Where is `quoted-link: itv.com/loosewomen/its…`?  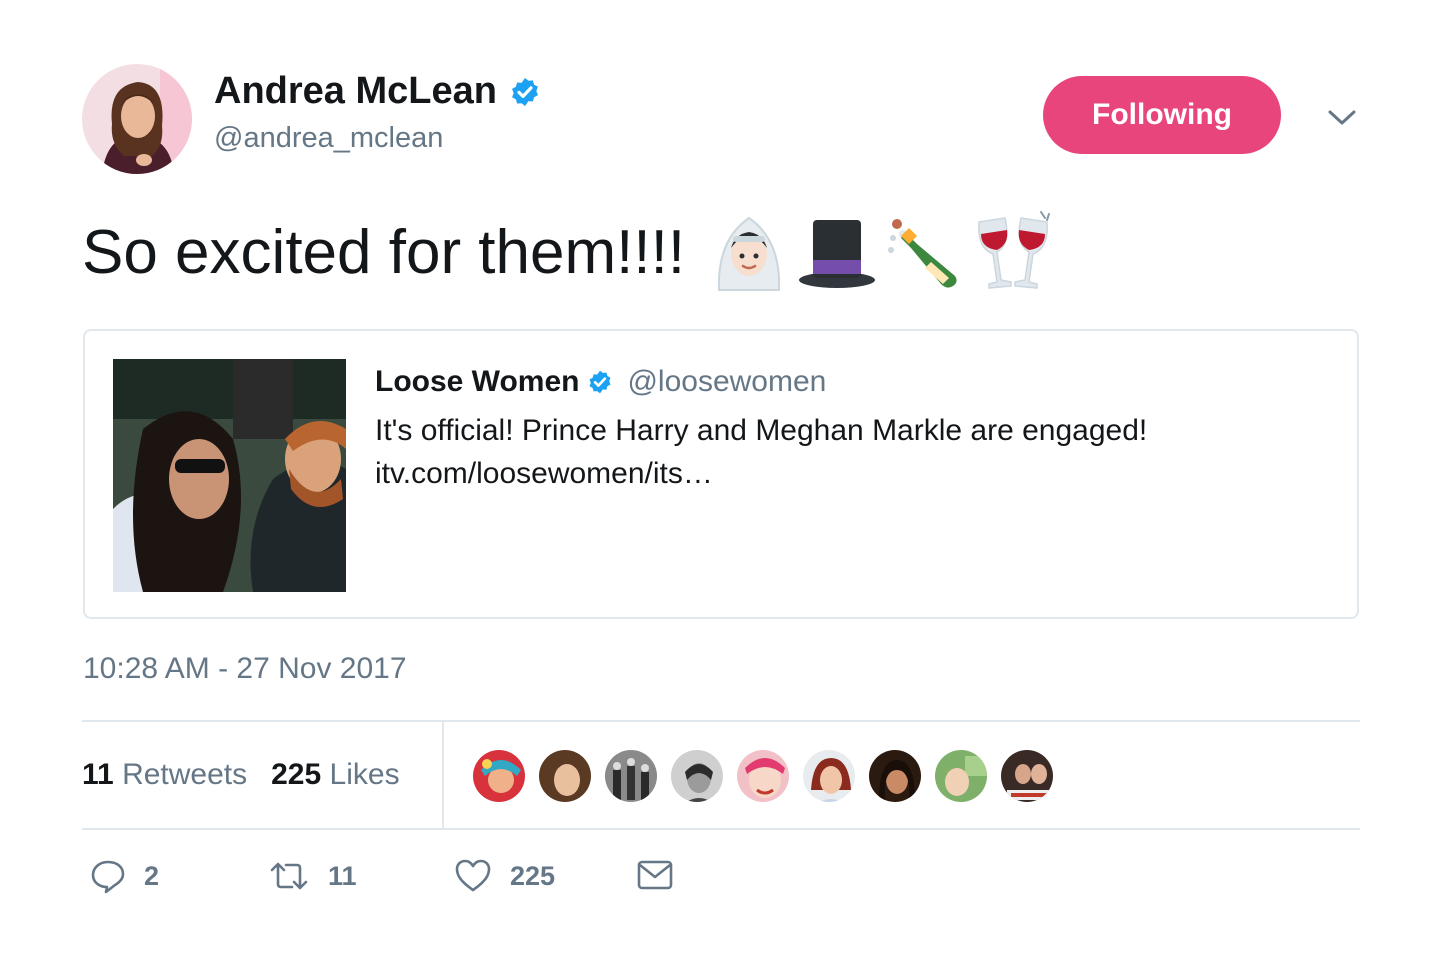 quoted-link: itv.com/loosewomen/its… is located at coordinates (761, 473).